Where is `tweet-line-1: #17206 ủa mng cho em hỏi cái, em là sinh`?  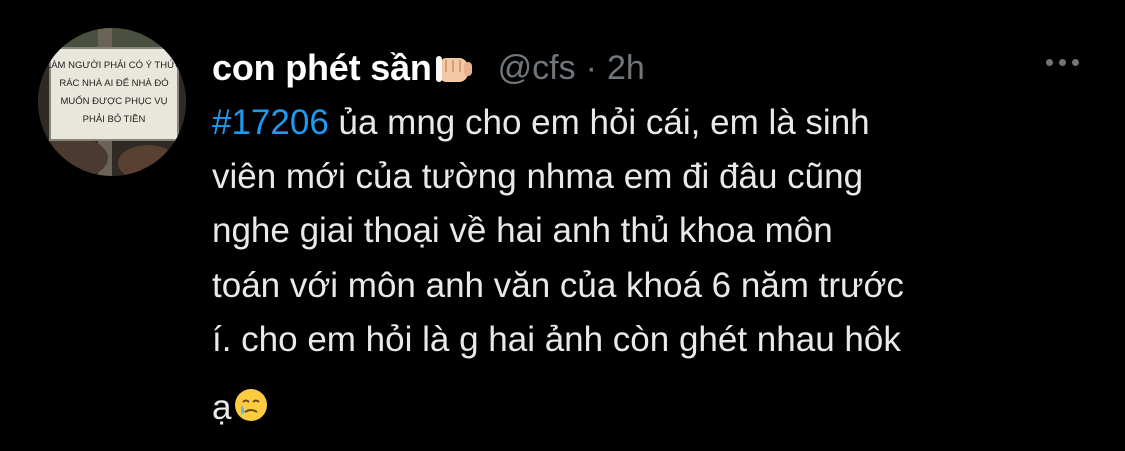 tweet-line-1: #17206 ủa mng cho em hỏi cái, em là sinh is located at coordinates (652, 123).